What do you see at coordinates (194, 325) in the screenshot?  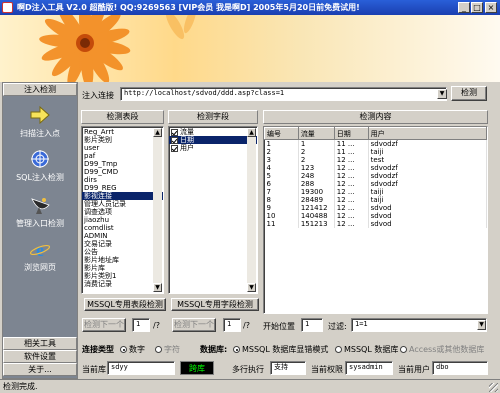 I see `next-field-button: 检测下一个` at bounding box center [194, 325].